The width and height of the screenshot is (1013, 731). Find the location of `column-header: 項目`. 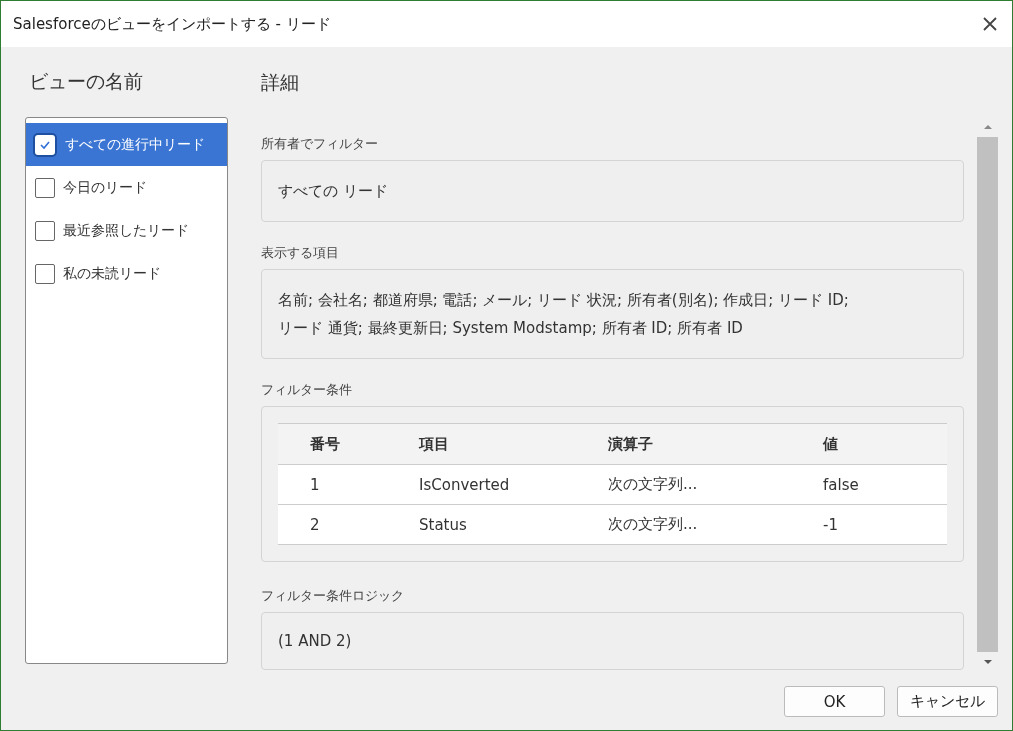

column-header: 項目 is located at coordinates (512, 444).